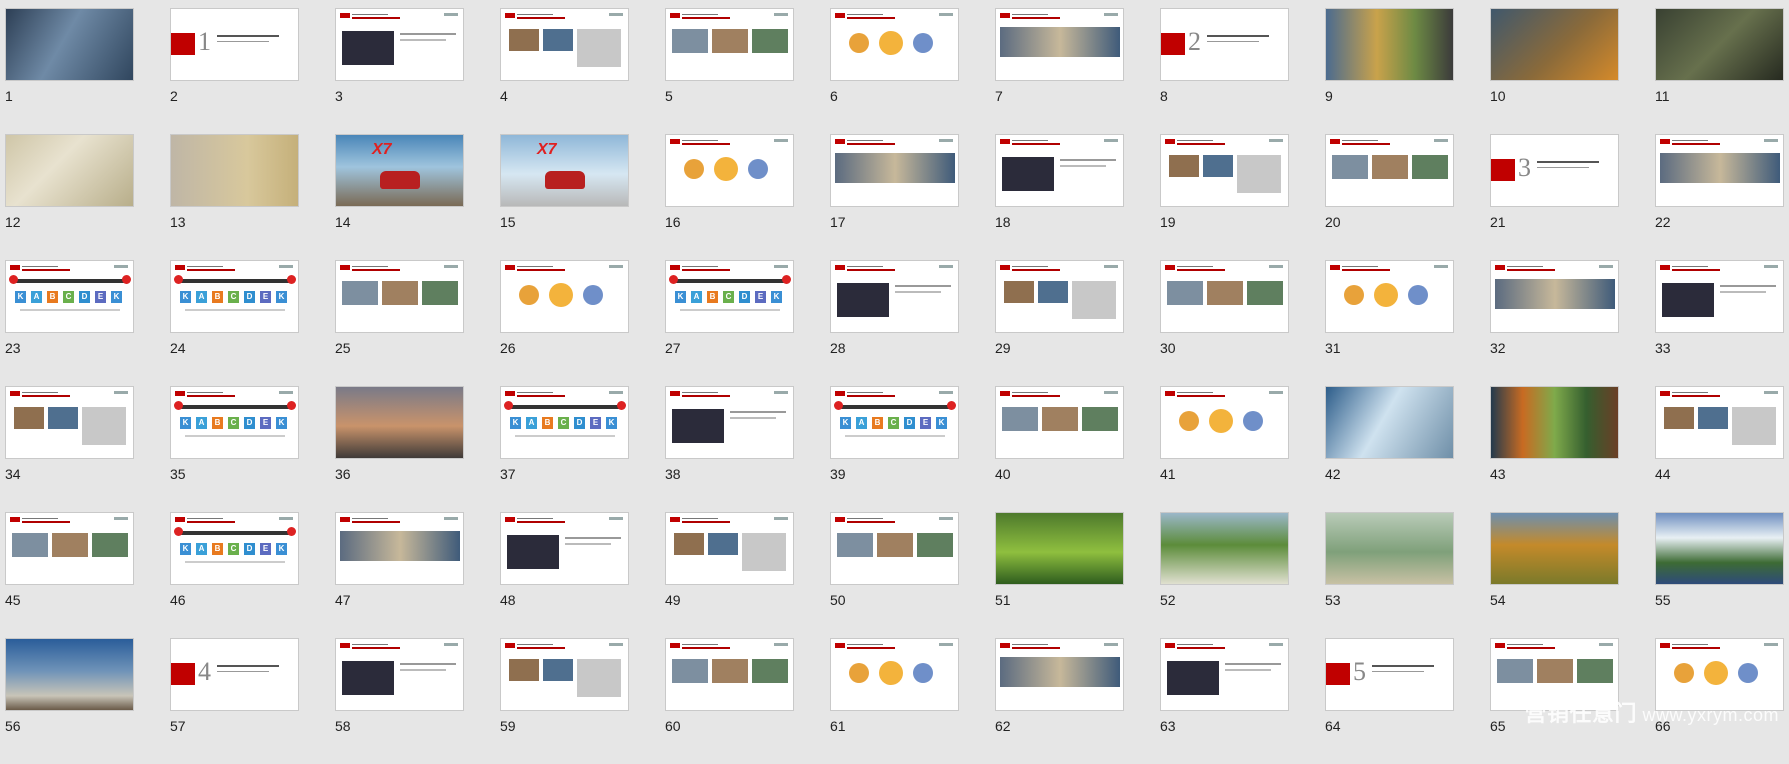 Image resolution: width=1789 pixels, height=764 pixels. I want to click on slide-thumbnail-11: 11, so click(1719, 71).